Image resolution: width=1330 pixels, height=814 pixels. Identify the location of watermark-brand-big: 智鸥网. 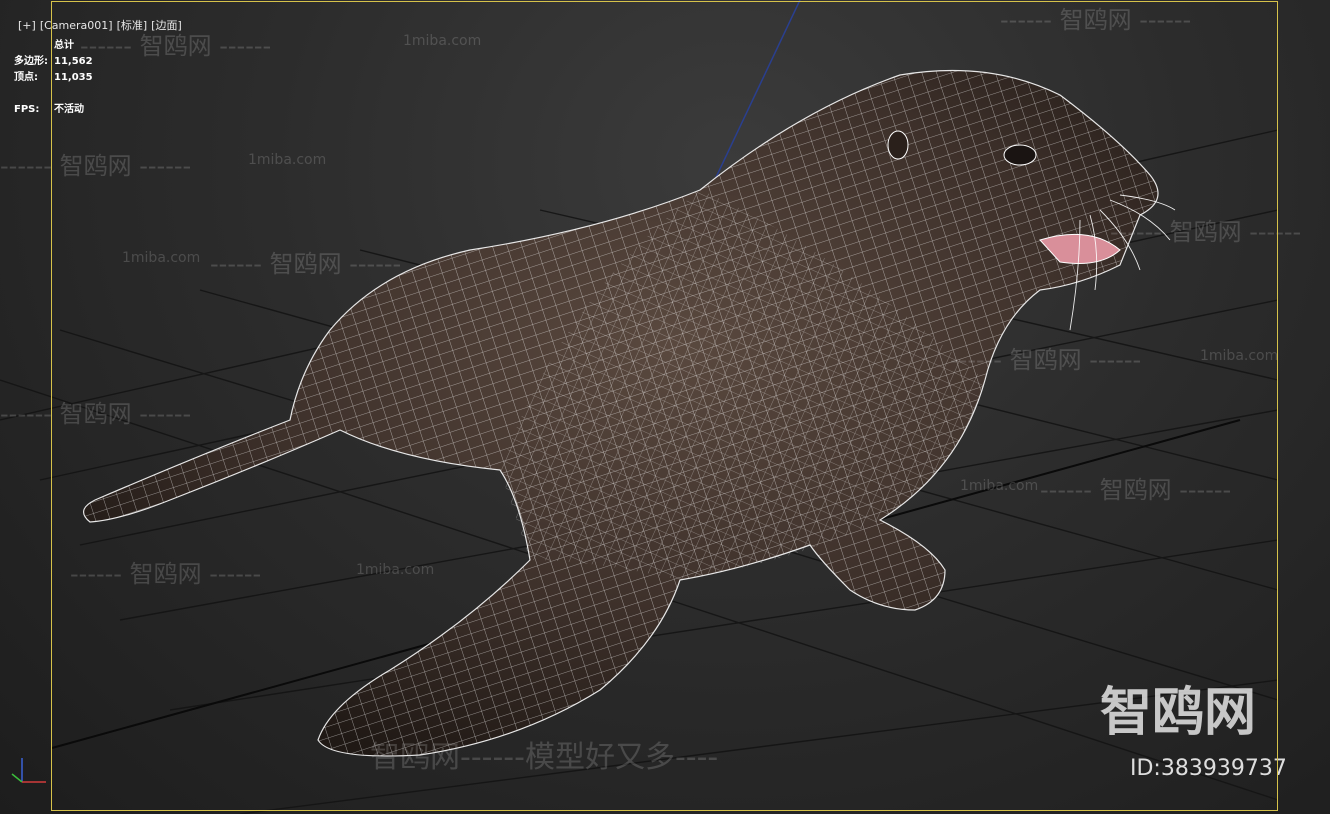
(1178, 713).